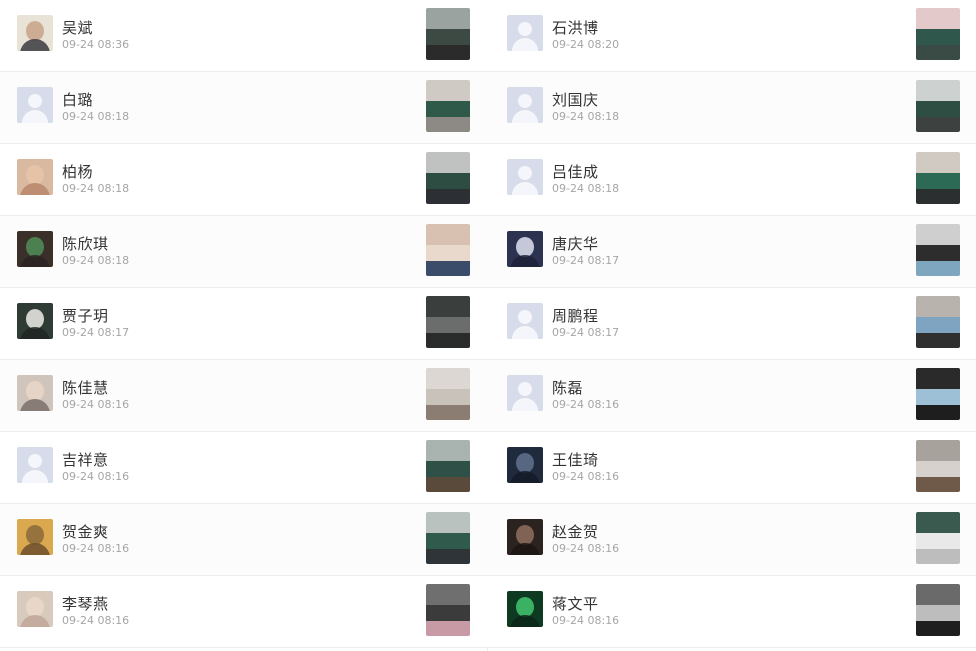  I want to click on check-in-time: 09-24 08:20, so click(586, 44).